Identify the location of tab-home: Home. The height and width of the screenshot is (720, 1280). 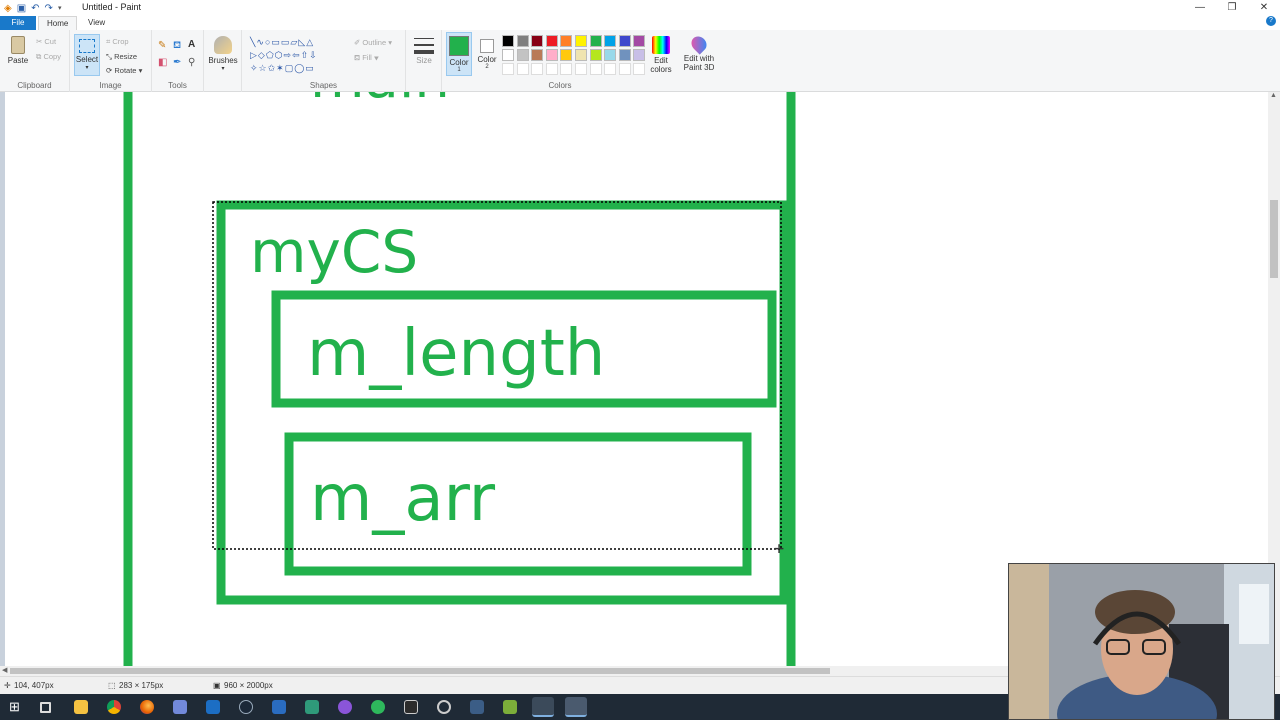
(58, 23).